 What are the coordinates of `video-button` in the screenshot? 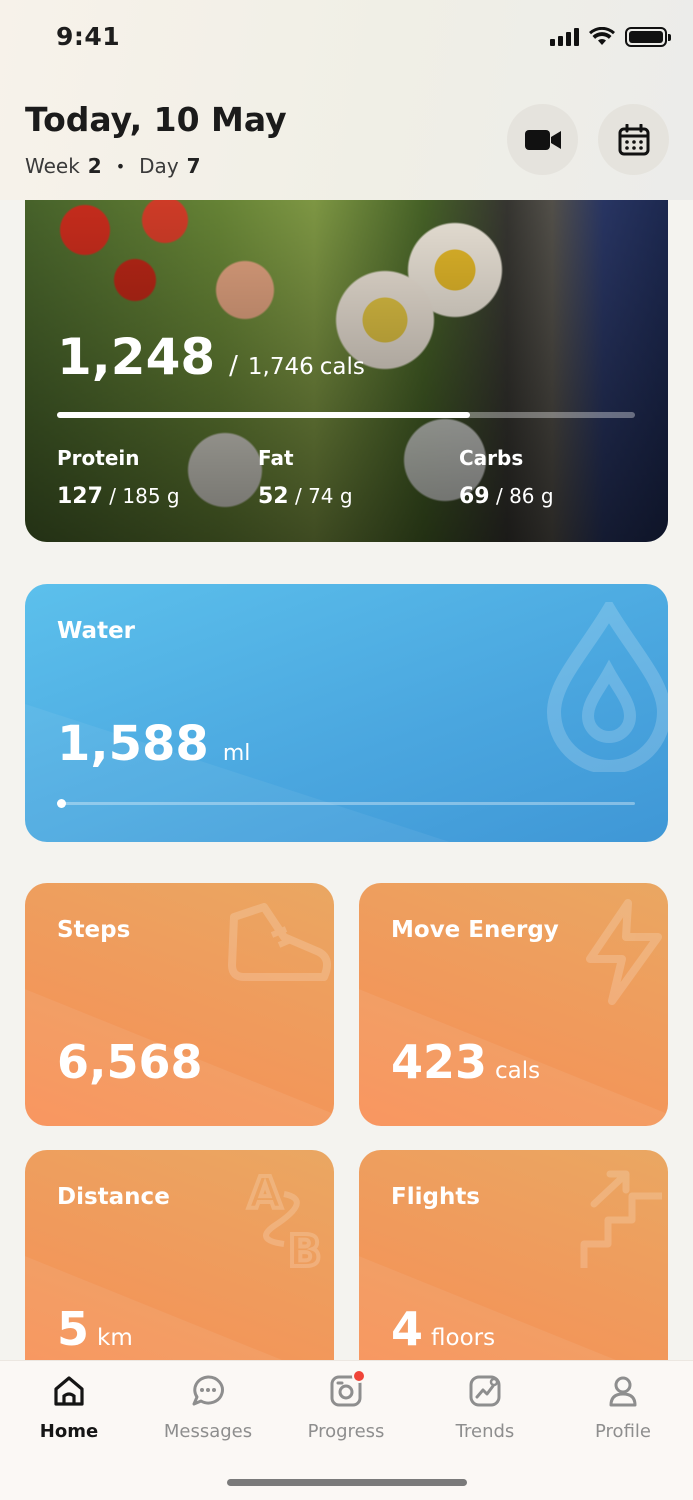 It's located at (542, 139).